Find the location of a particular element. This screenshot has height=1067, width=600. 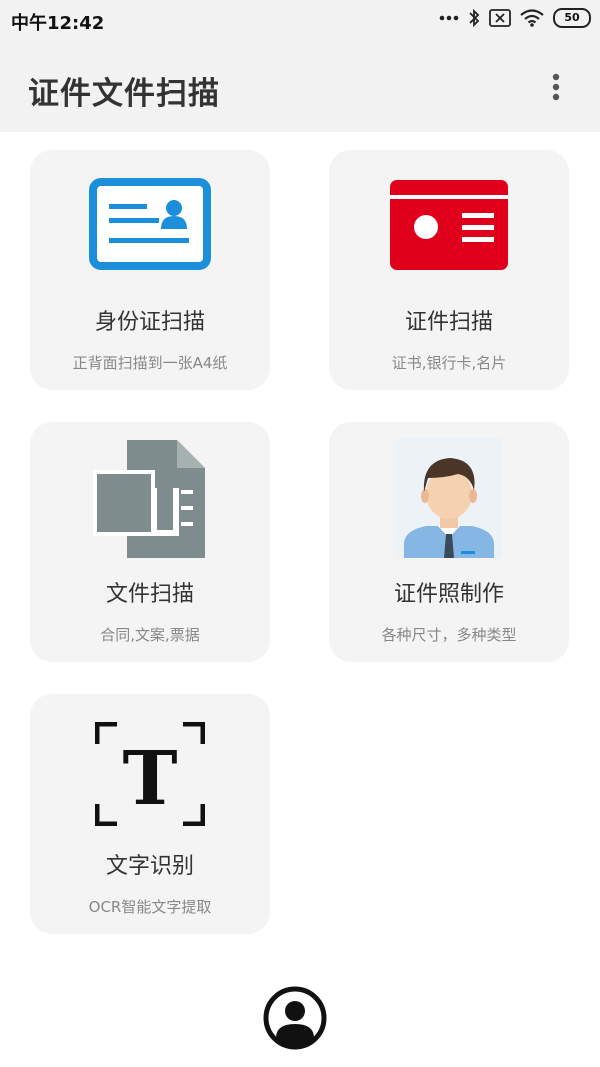

card-subtitle: 各种尺寸，多种类型 is located at coordinates (449, 635).